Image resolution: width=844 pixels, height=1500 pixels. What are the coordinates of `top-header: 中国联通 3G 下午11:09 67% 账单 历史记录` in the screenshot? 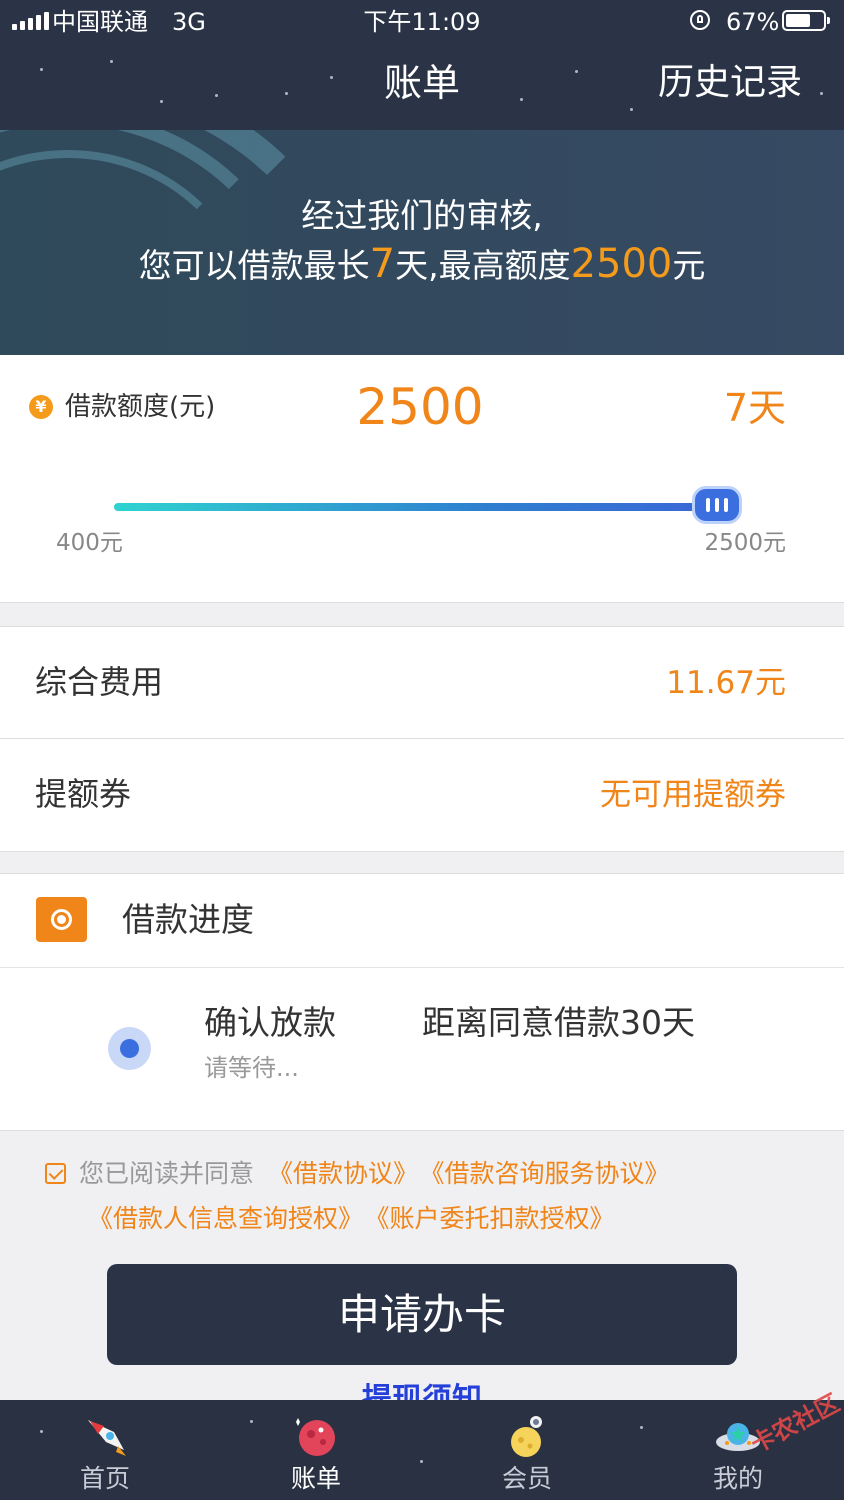 It's located at (422, 65).